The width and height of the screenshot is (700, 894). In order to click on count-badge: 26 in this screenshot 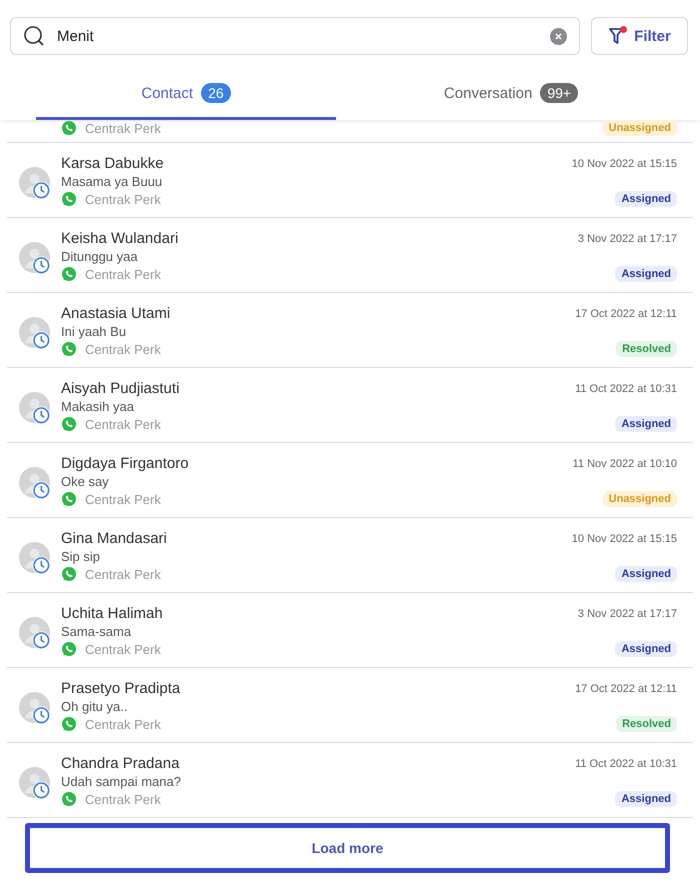, I will do `click(216, 93)`.